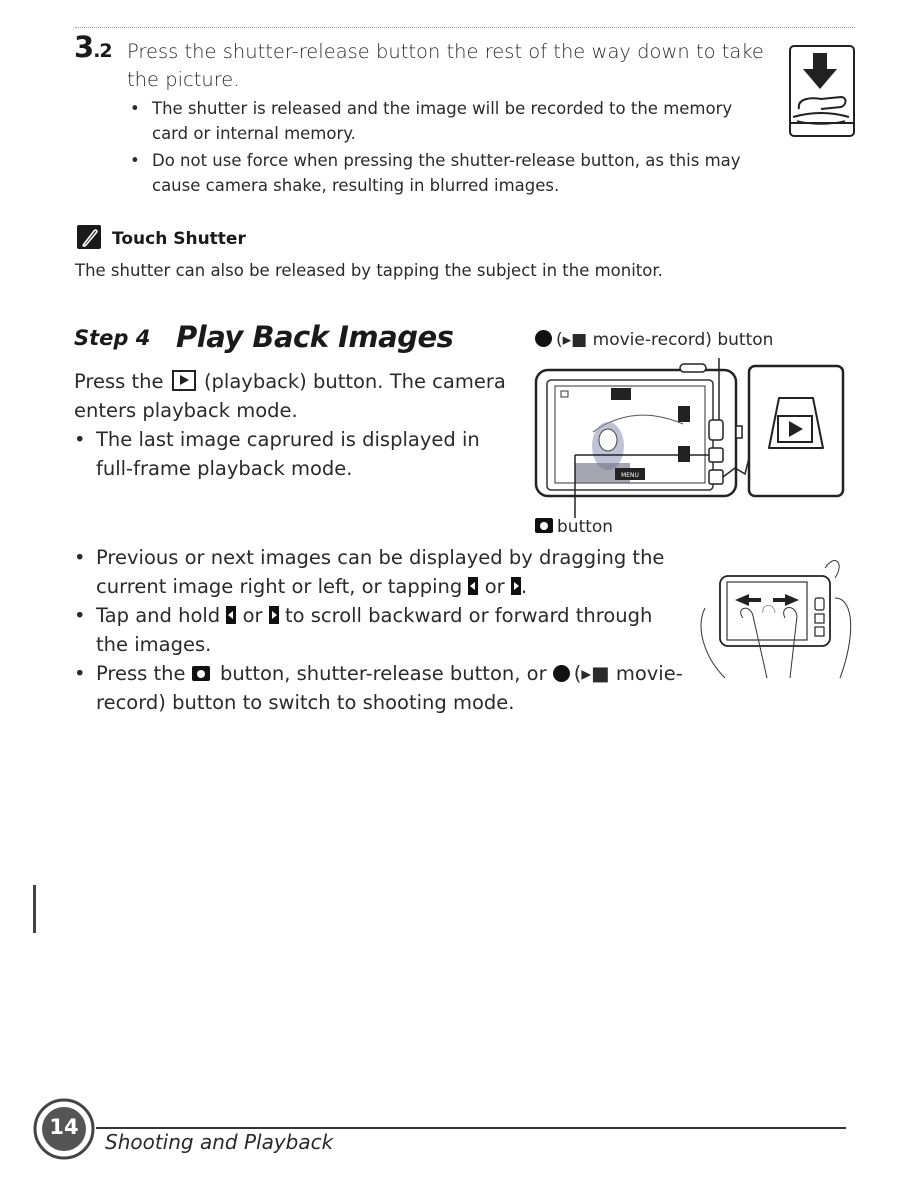 The image size is (918, 1188). What do you see at coordinates (315, 337) in the screenshot?
I see `step-title: Play Back Images` at bounding box center [315, 337].